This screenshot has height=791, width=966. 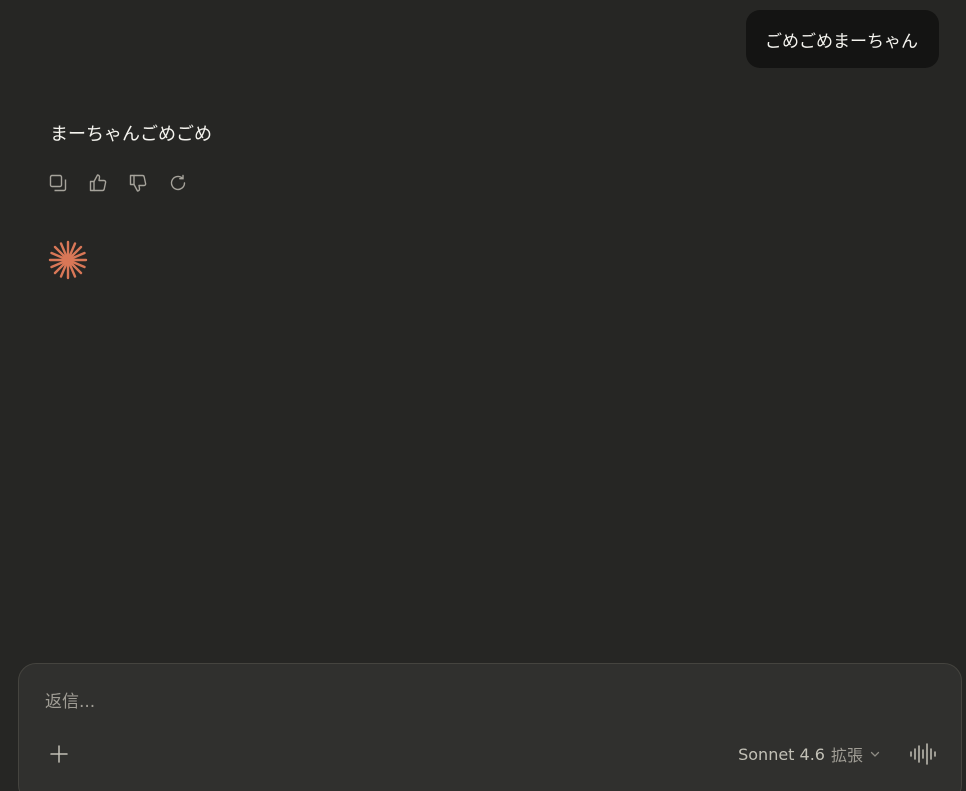 I want to click on model-name: Sonnet 4.6, so click(x=781, y=754).